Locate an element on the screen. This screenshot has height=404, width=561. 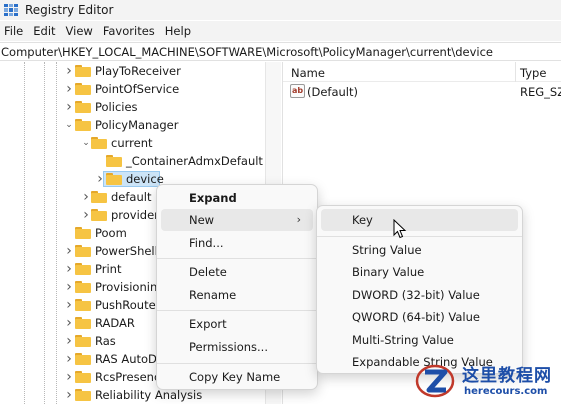
menu-item-expand: Expand is located at coordinates (237, 198).